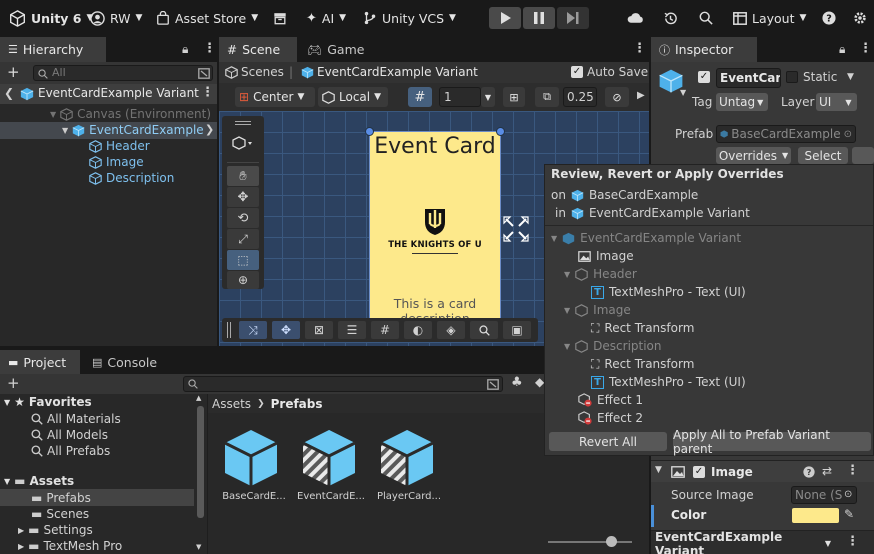 This screenshot has width=874, height=554. Describe the element at coordinates (580, 97) in the screenshot. I see `snap-value-input: 0.25` at that location.